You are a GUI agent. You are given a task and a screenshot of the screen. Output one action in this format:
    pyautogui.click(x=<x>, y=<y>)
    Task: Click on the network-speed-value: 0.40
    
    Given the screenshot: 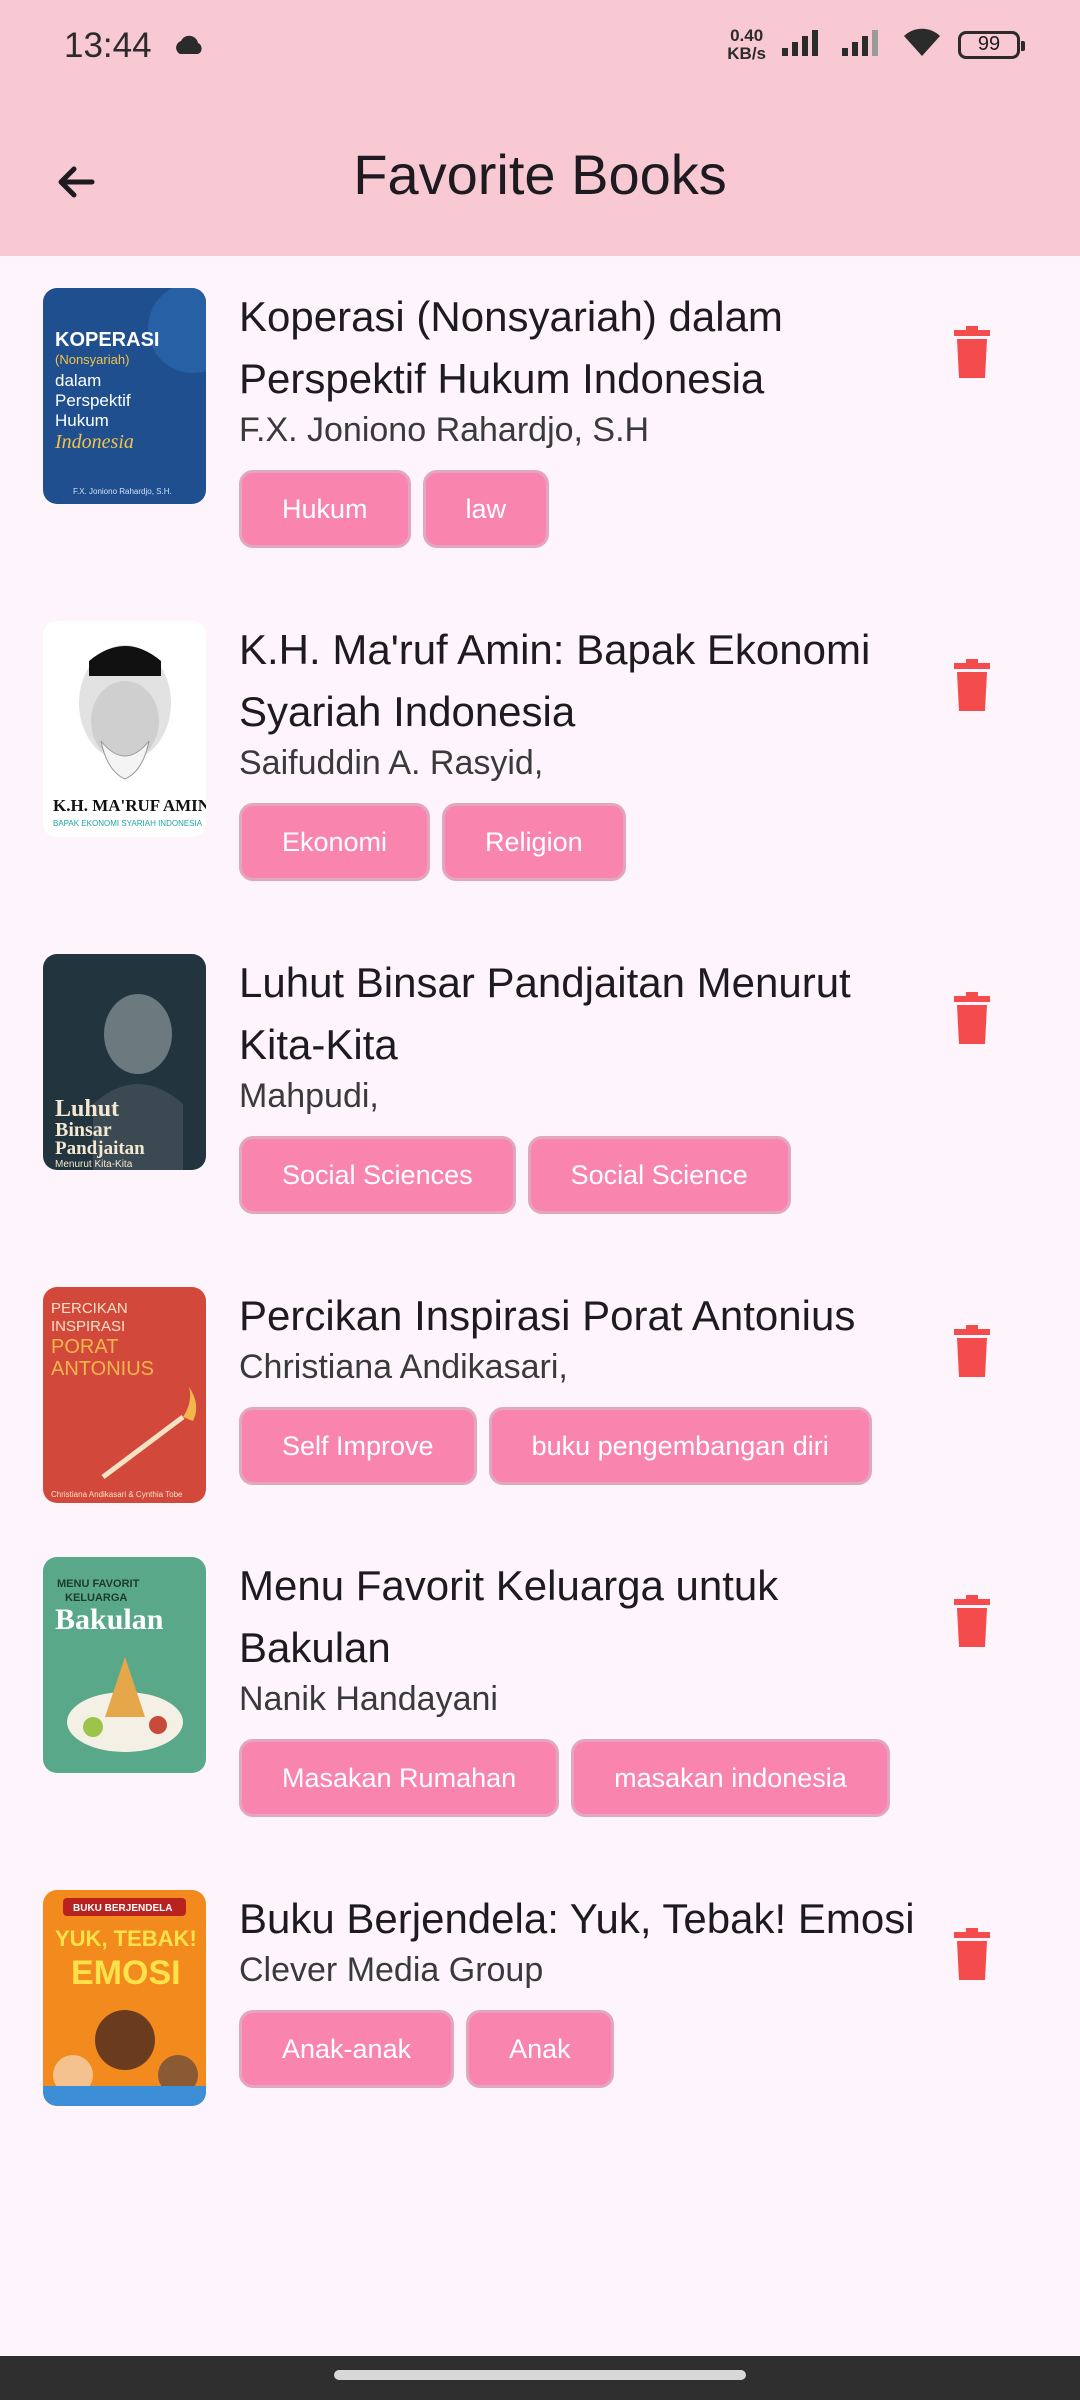 What is the action you would take?
    pyautogui.click(x=747, y=35)
    